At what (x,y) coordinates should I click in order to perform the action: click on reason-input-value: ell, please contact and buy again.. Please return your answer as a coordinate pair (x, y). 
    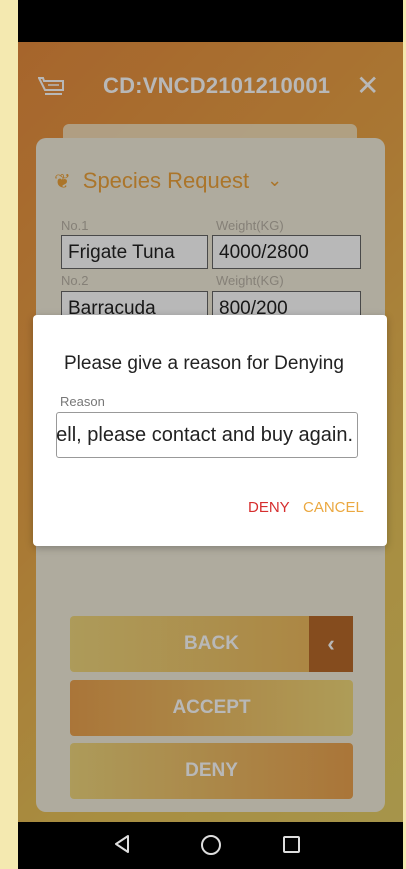
    Looking at the image, I should click on (204, 434).